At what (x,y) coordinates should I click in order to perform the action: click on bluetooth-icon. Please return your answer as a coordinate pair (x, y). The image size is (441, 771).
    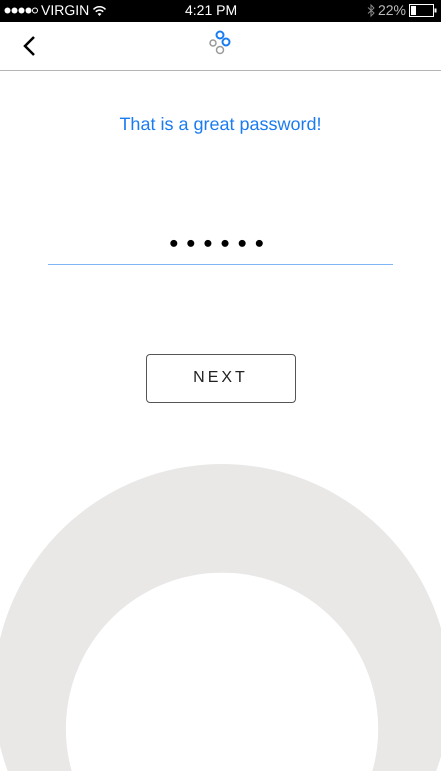
    Looking at the image, I should click on (370, 11).